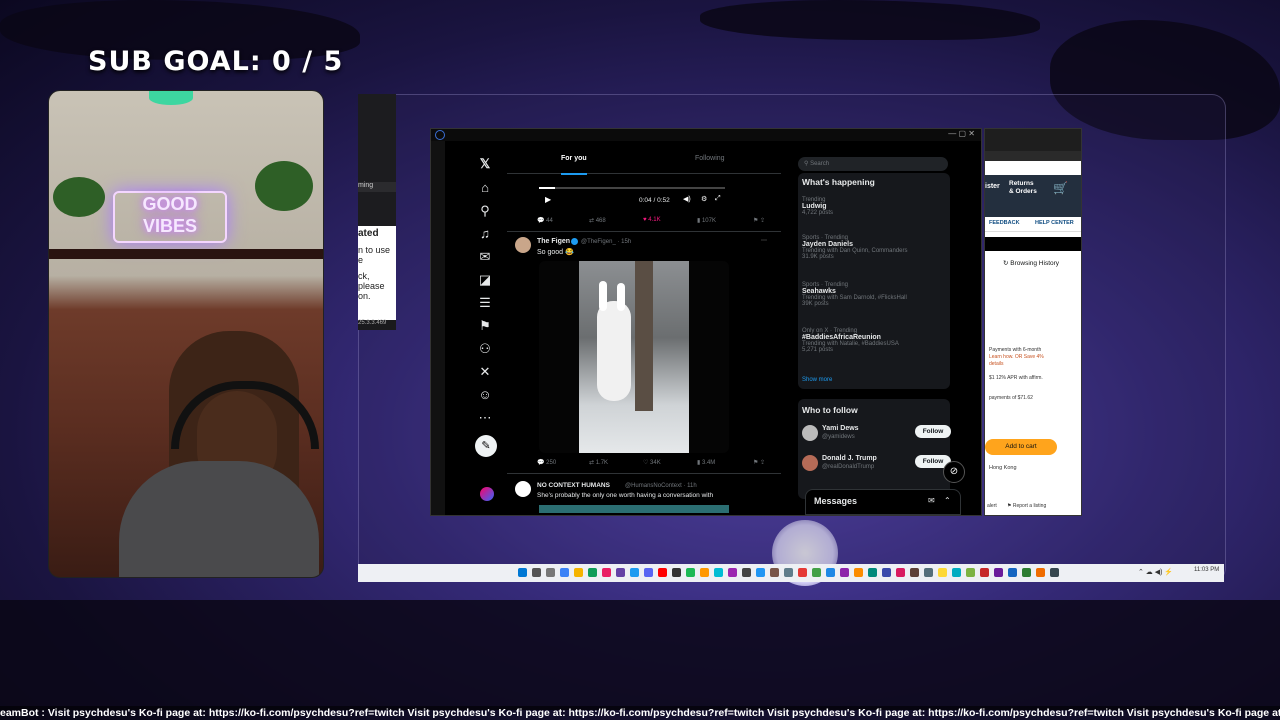 Image resolution: width=1280 pixels, height=720 pixels. Describe the element at coordinates (598, 462) in the screenshot. I see `repost-count: ⇄ 1.7K` at that location.